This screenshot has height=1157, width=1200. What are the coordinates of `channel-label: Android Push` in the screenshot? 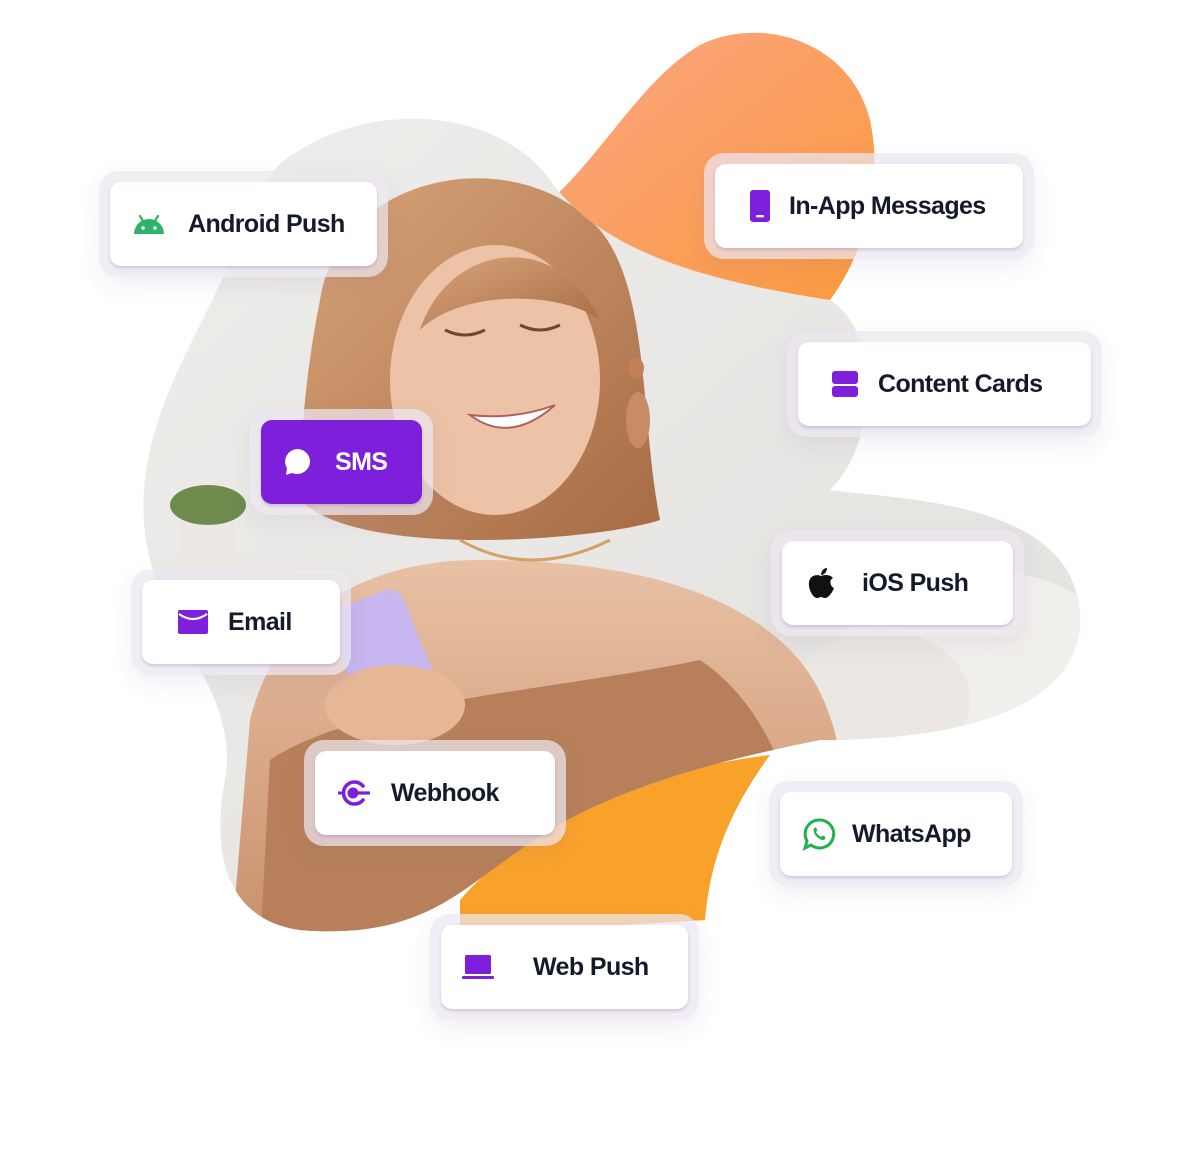 It's located at (266, 223).